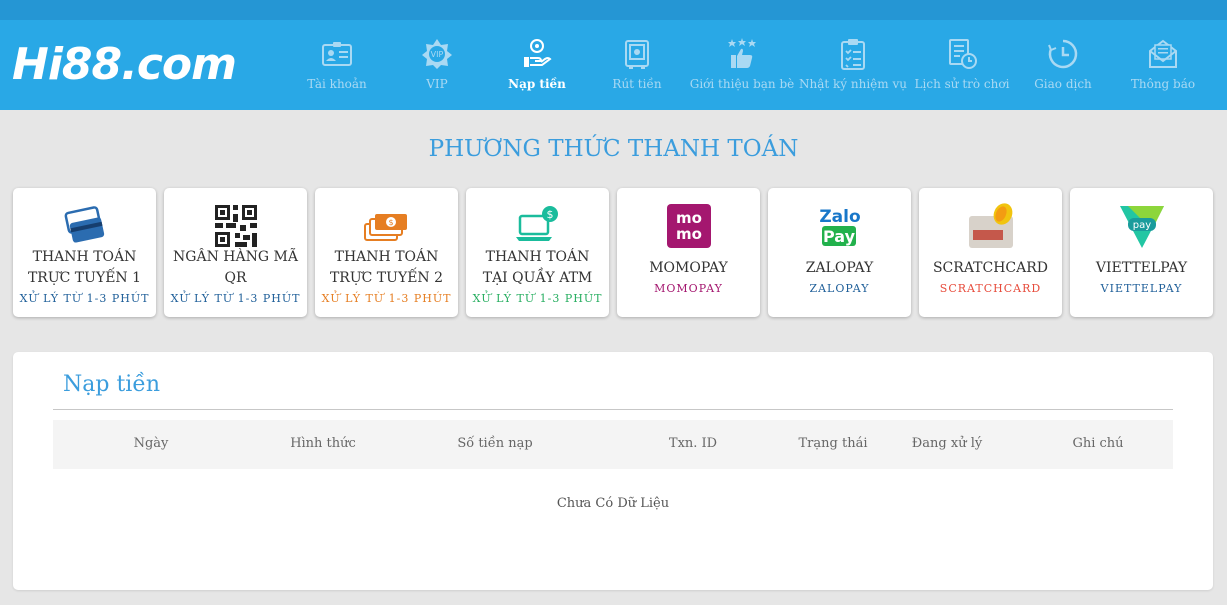 The image size is (1227, 605). Describe the element at coordinates (1141, 288) in the screenshot. I see `card-sub: VIETTELPAY` at that location.